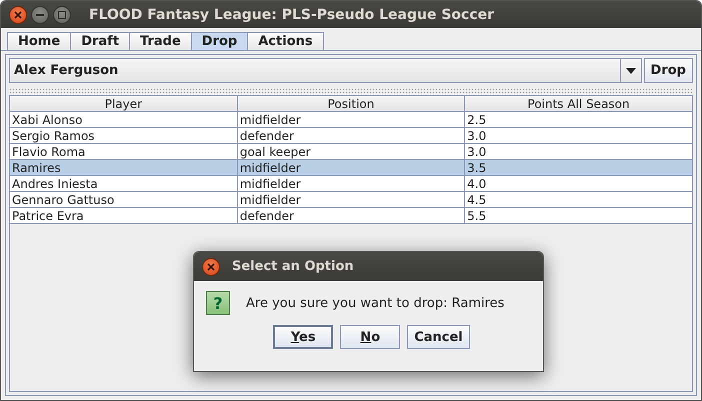 The height and width of the screenshot is (401, 702). Describe the element at coordinates (303, 337) in the screenshot. I see `dialog-button: Yes` at that location.